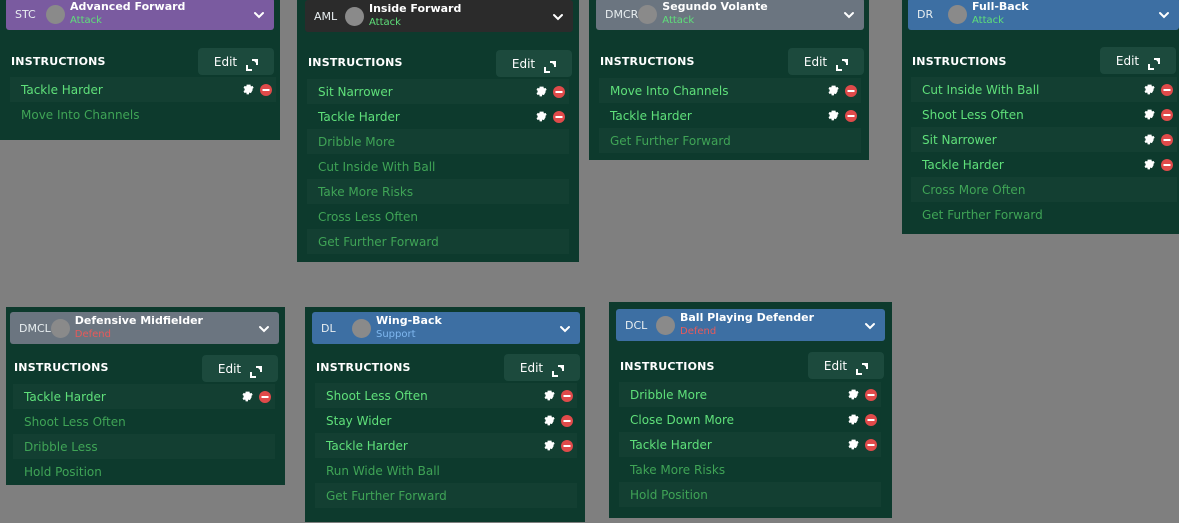  What do you see at coordinates (446, 470) in the screenshot?
I see `instruction-row: Run Wide With Ball` at bounding box center [446, 470].